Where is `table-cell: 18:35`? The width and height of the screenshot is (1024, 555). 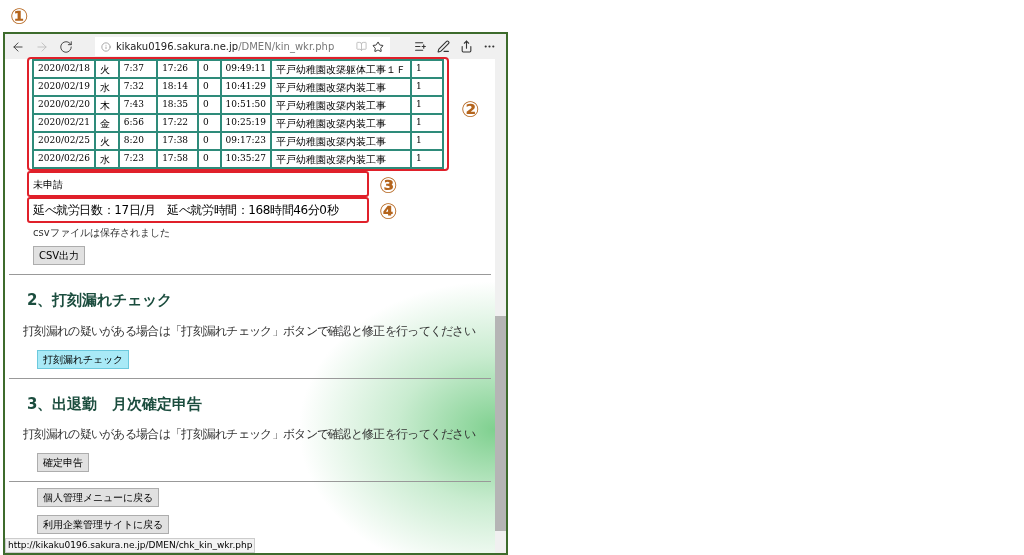
table-cell: 18:35 is located at coordinates (178, 105).